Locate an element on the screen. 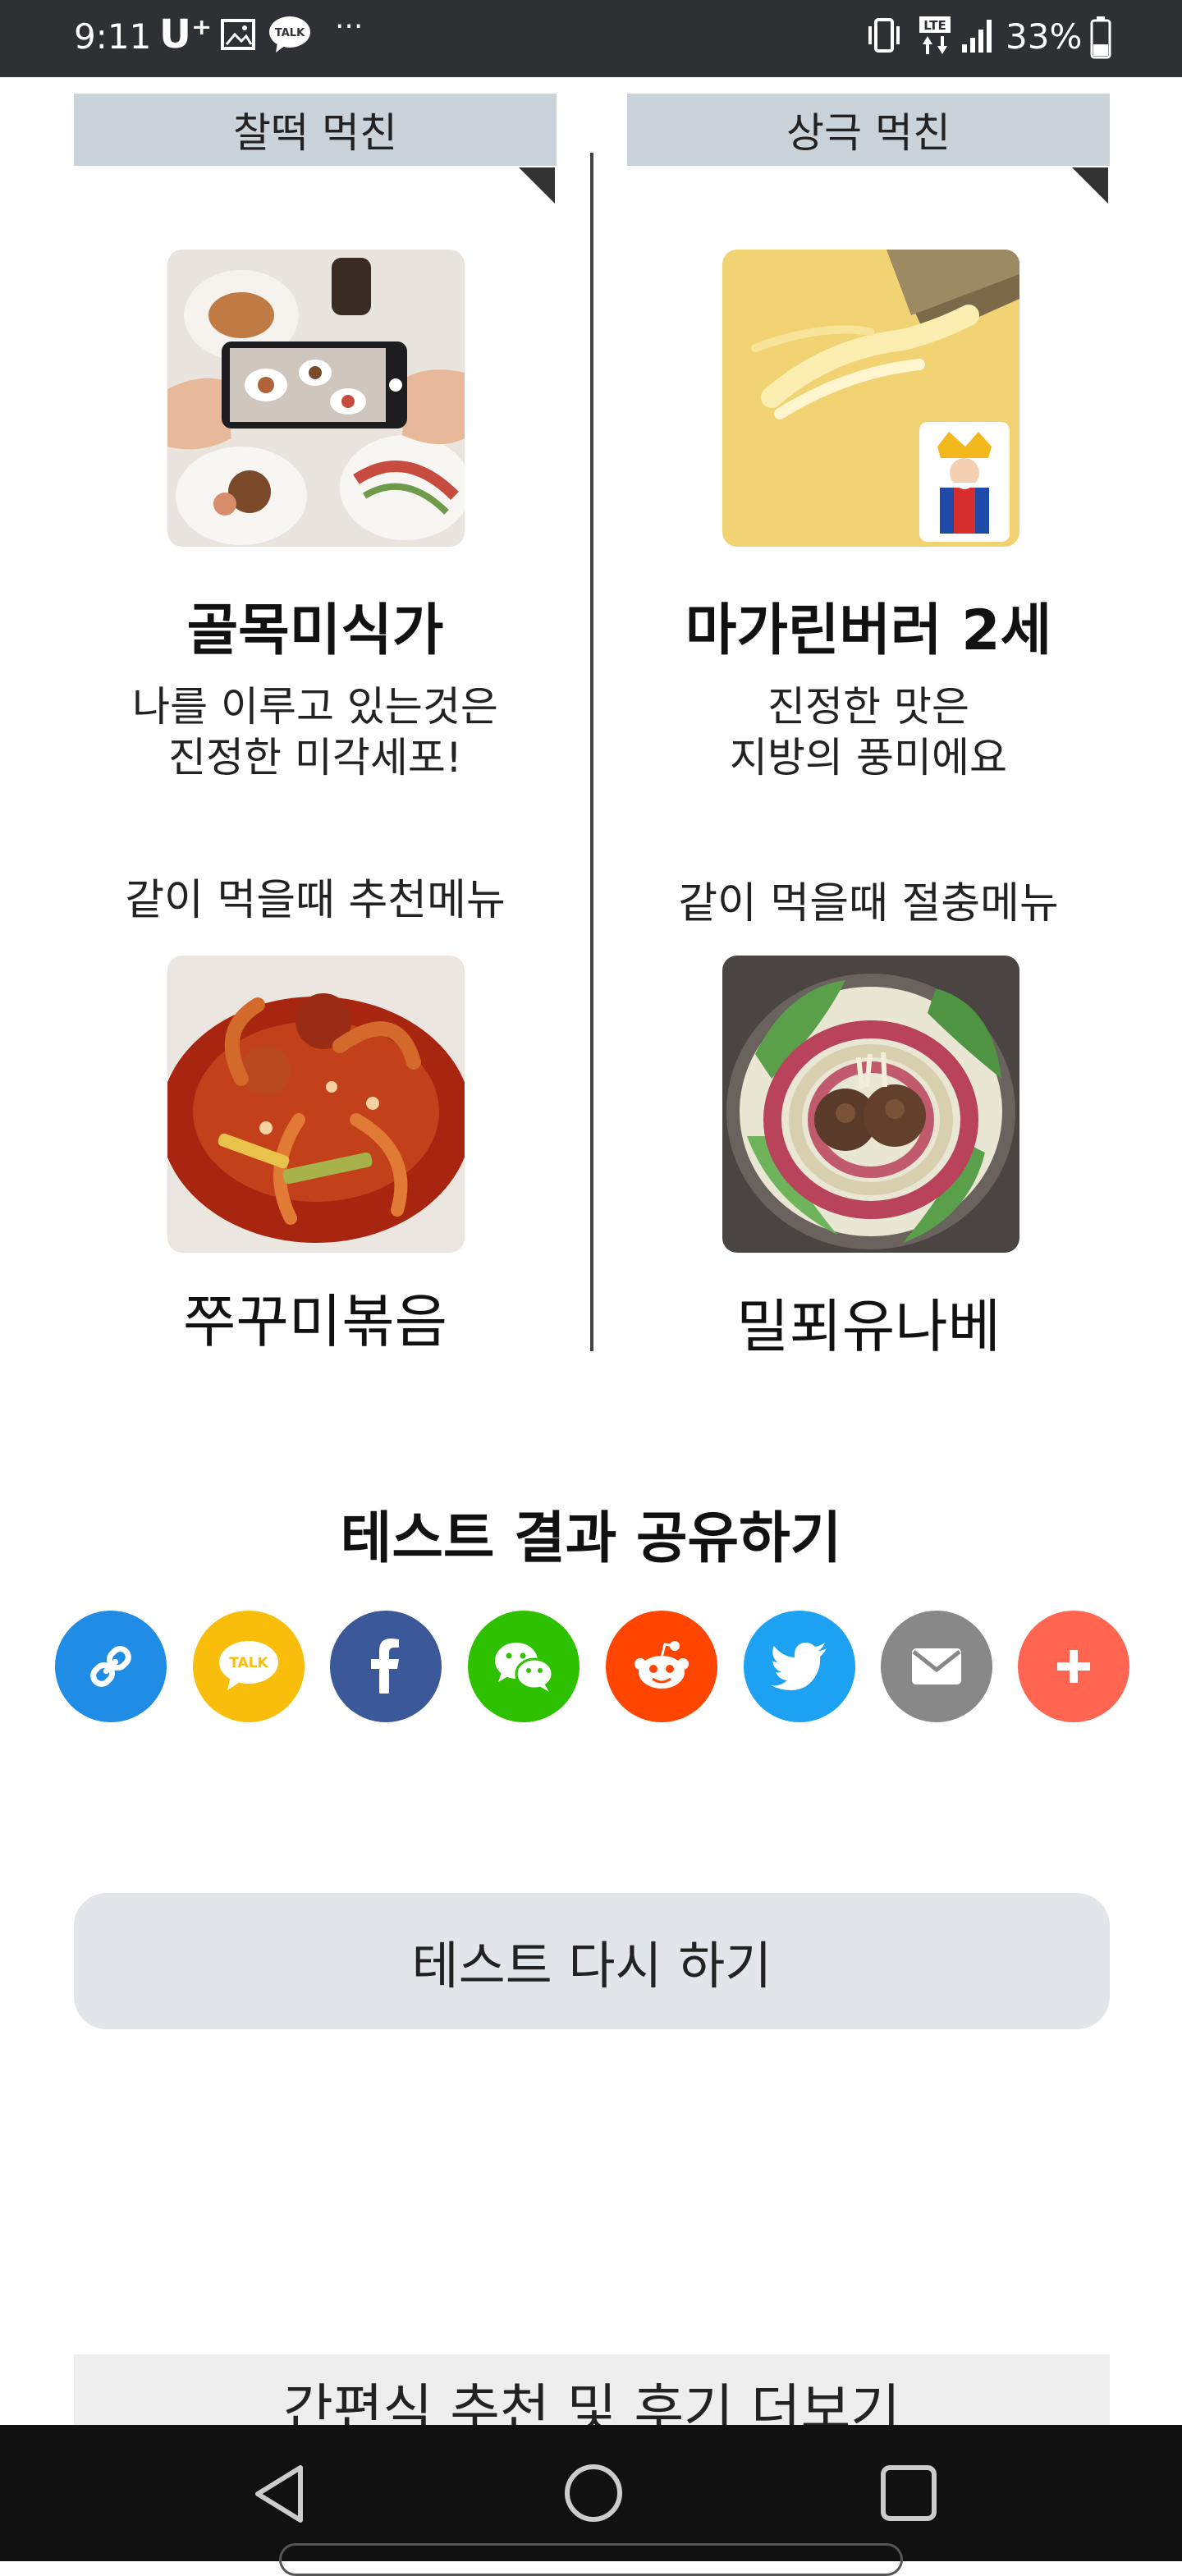 The height and width of the screenshot is (2576, 1182). right-description-line1: 진정한 맛은 is located at coordinates (868, 707).